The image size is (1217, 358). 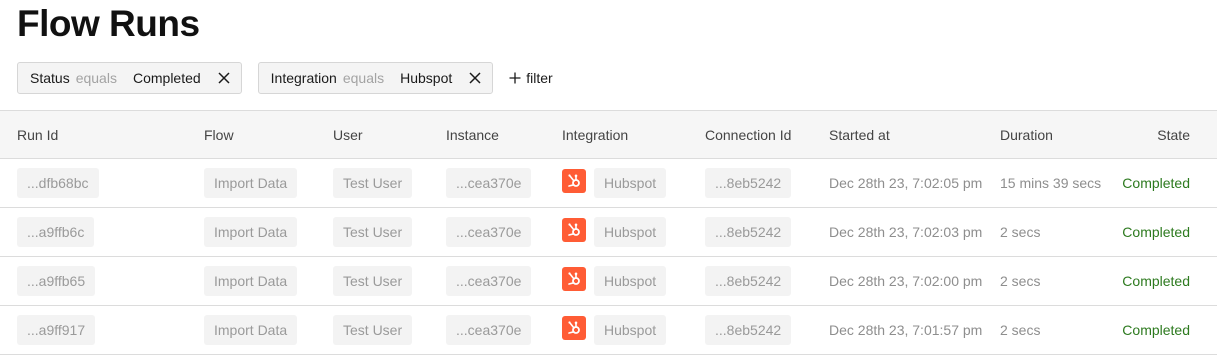 What do you see at coordinates (426, 78) in the screenshot?
I see `filter-value: Hubspot` at bounding box center [426, 78].